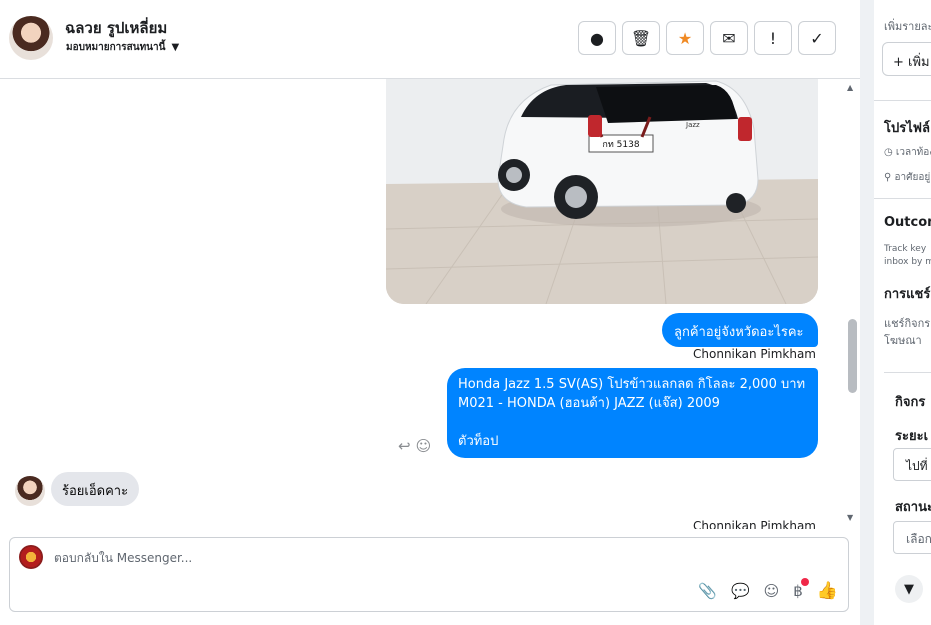  I want to click on page-avatar, so click(31, 557).